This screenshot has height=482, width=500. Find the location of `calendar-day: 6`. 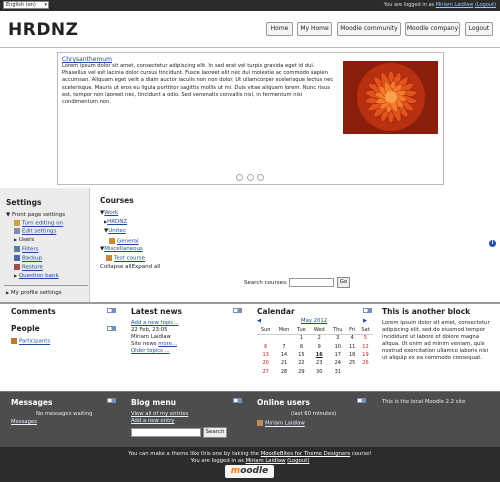

calendar-day: 6 is located at coordinates (265, 346).